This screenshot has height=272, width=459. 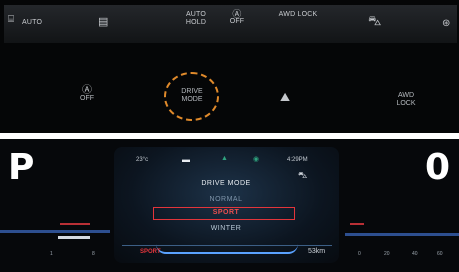 What do you see at coordinates (357, 224) in the screenshot?
I see `right-gauge-red-mark` at bounding box center [357, 224].